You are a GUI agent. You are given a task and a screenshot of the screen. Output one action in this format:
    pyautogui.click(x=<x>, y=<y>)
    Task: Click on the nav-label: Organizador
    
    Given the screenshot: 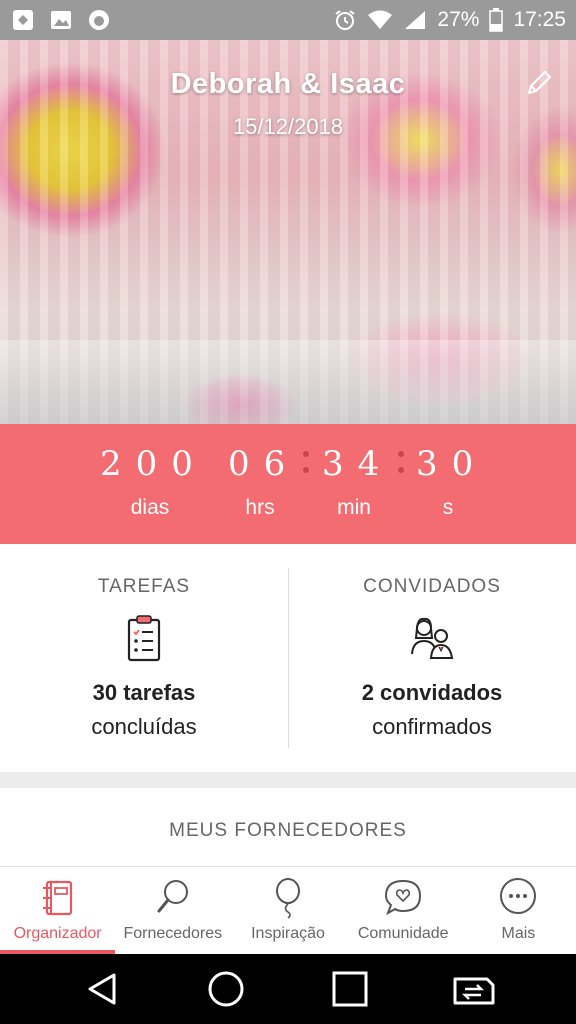 What is the action you would take?
    pyautogui.click(x=57, y=933)
    